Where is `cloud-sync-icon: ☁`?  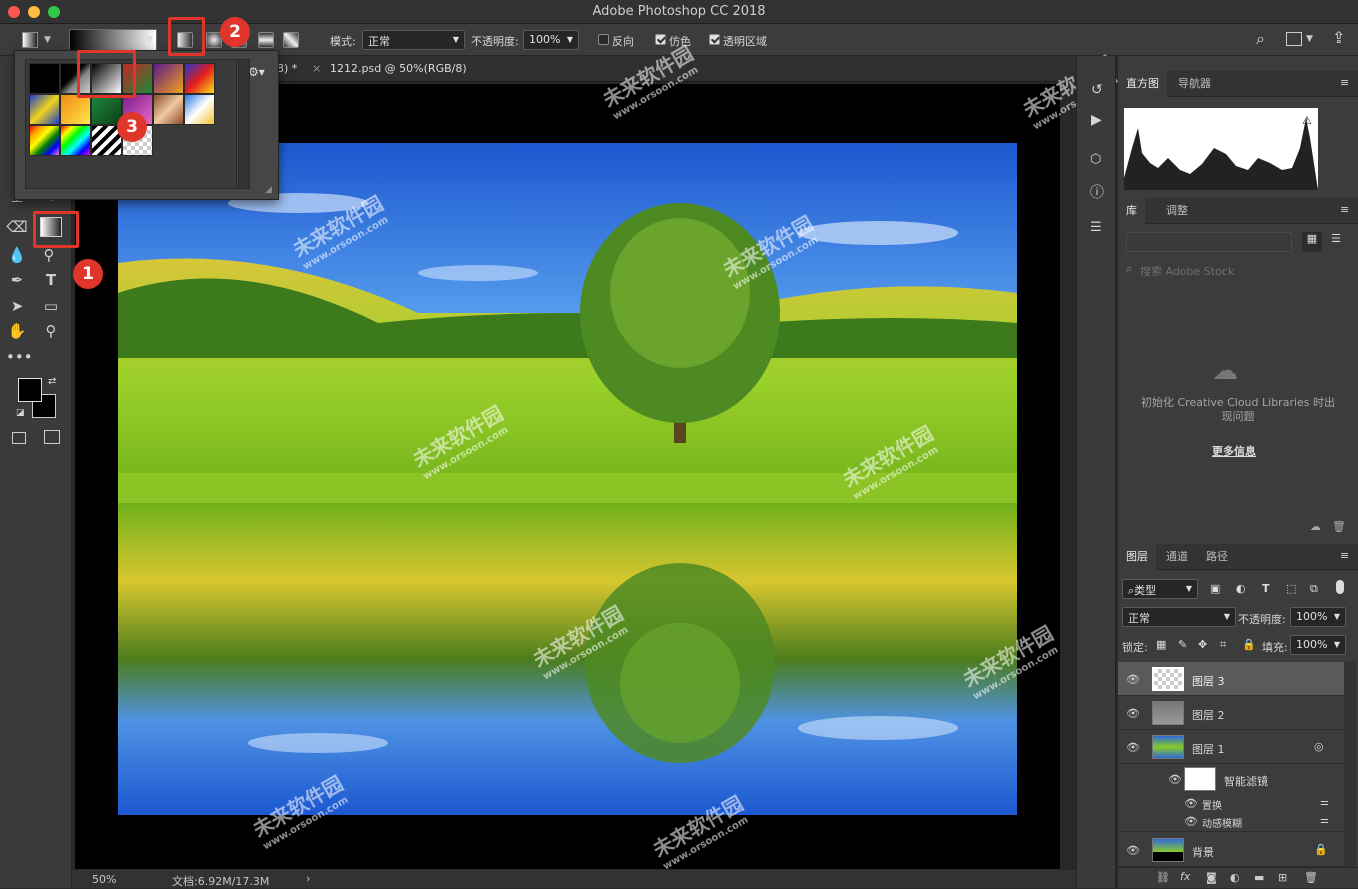 cloud-sync-icon: ☁ is located at coordinates (1315, 526).